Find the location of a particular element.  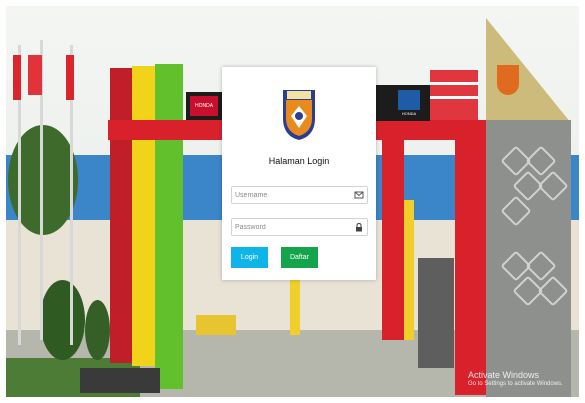

username-input is located at coordinates (294, 195).